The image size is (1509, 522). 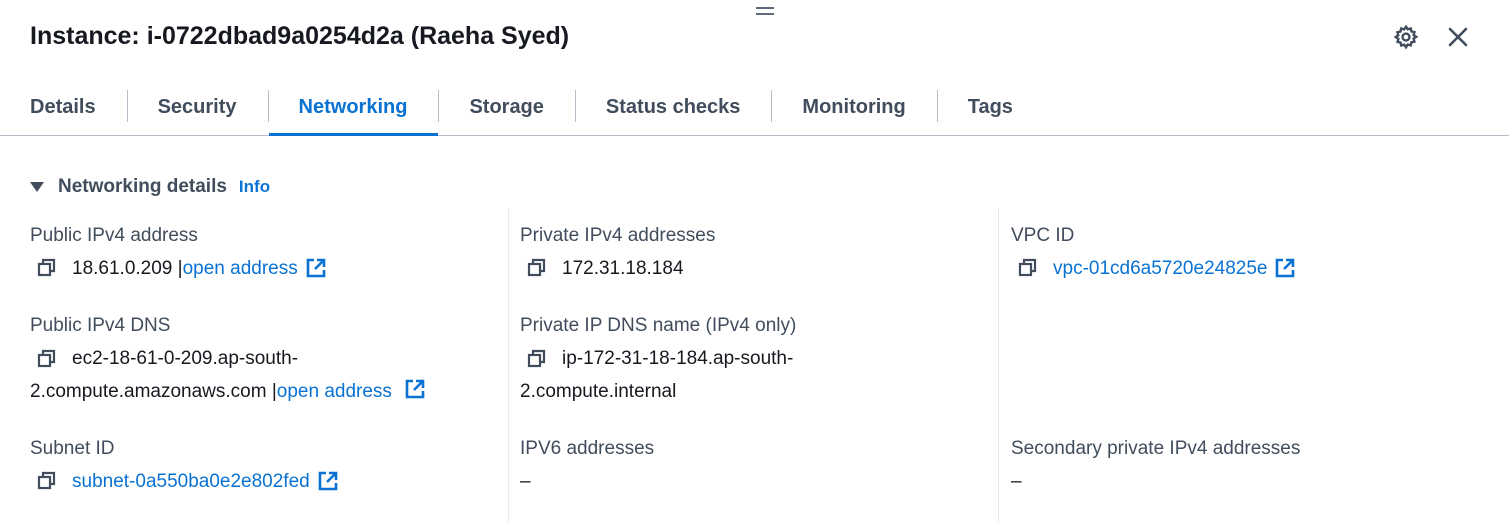 What do you see at coordinates (1432, 37) in the screenshot?
I see `header-actions` at bounding box center [1432, 37].